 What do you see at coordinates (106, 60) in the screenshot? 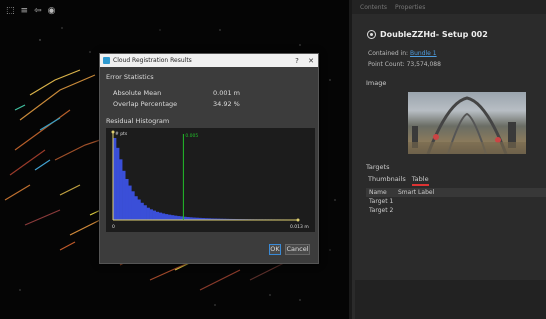
I see `app-icon` at bounding box center [106, 60].